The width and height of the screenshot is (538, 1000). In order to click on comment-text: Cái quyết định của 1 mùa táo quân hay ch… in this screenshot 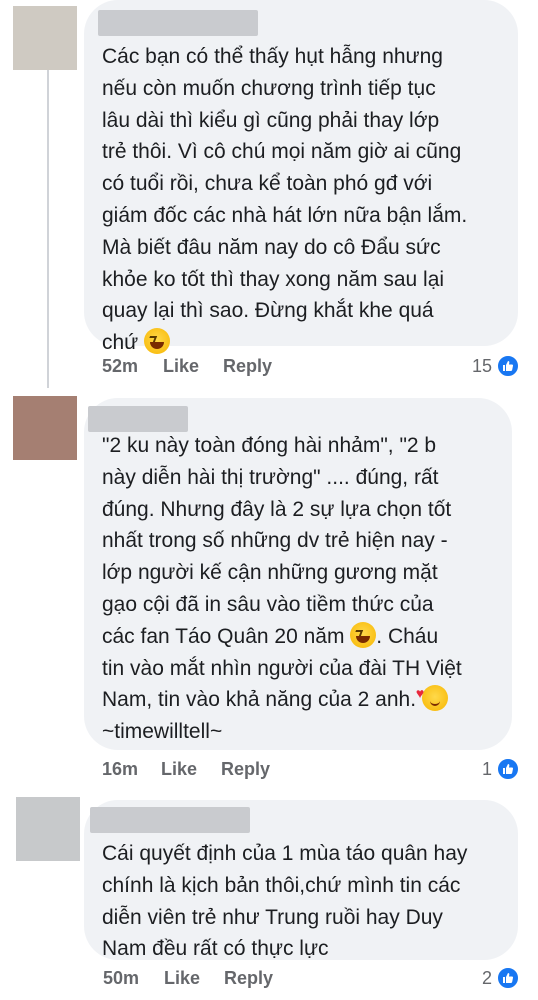, I will do `click(285, 901)`.